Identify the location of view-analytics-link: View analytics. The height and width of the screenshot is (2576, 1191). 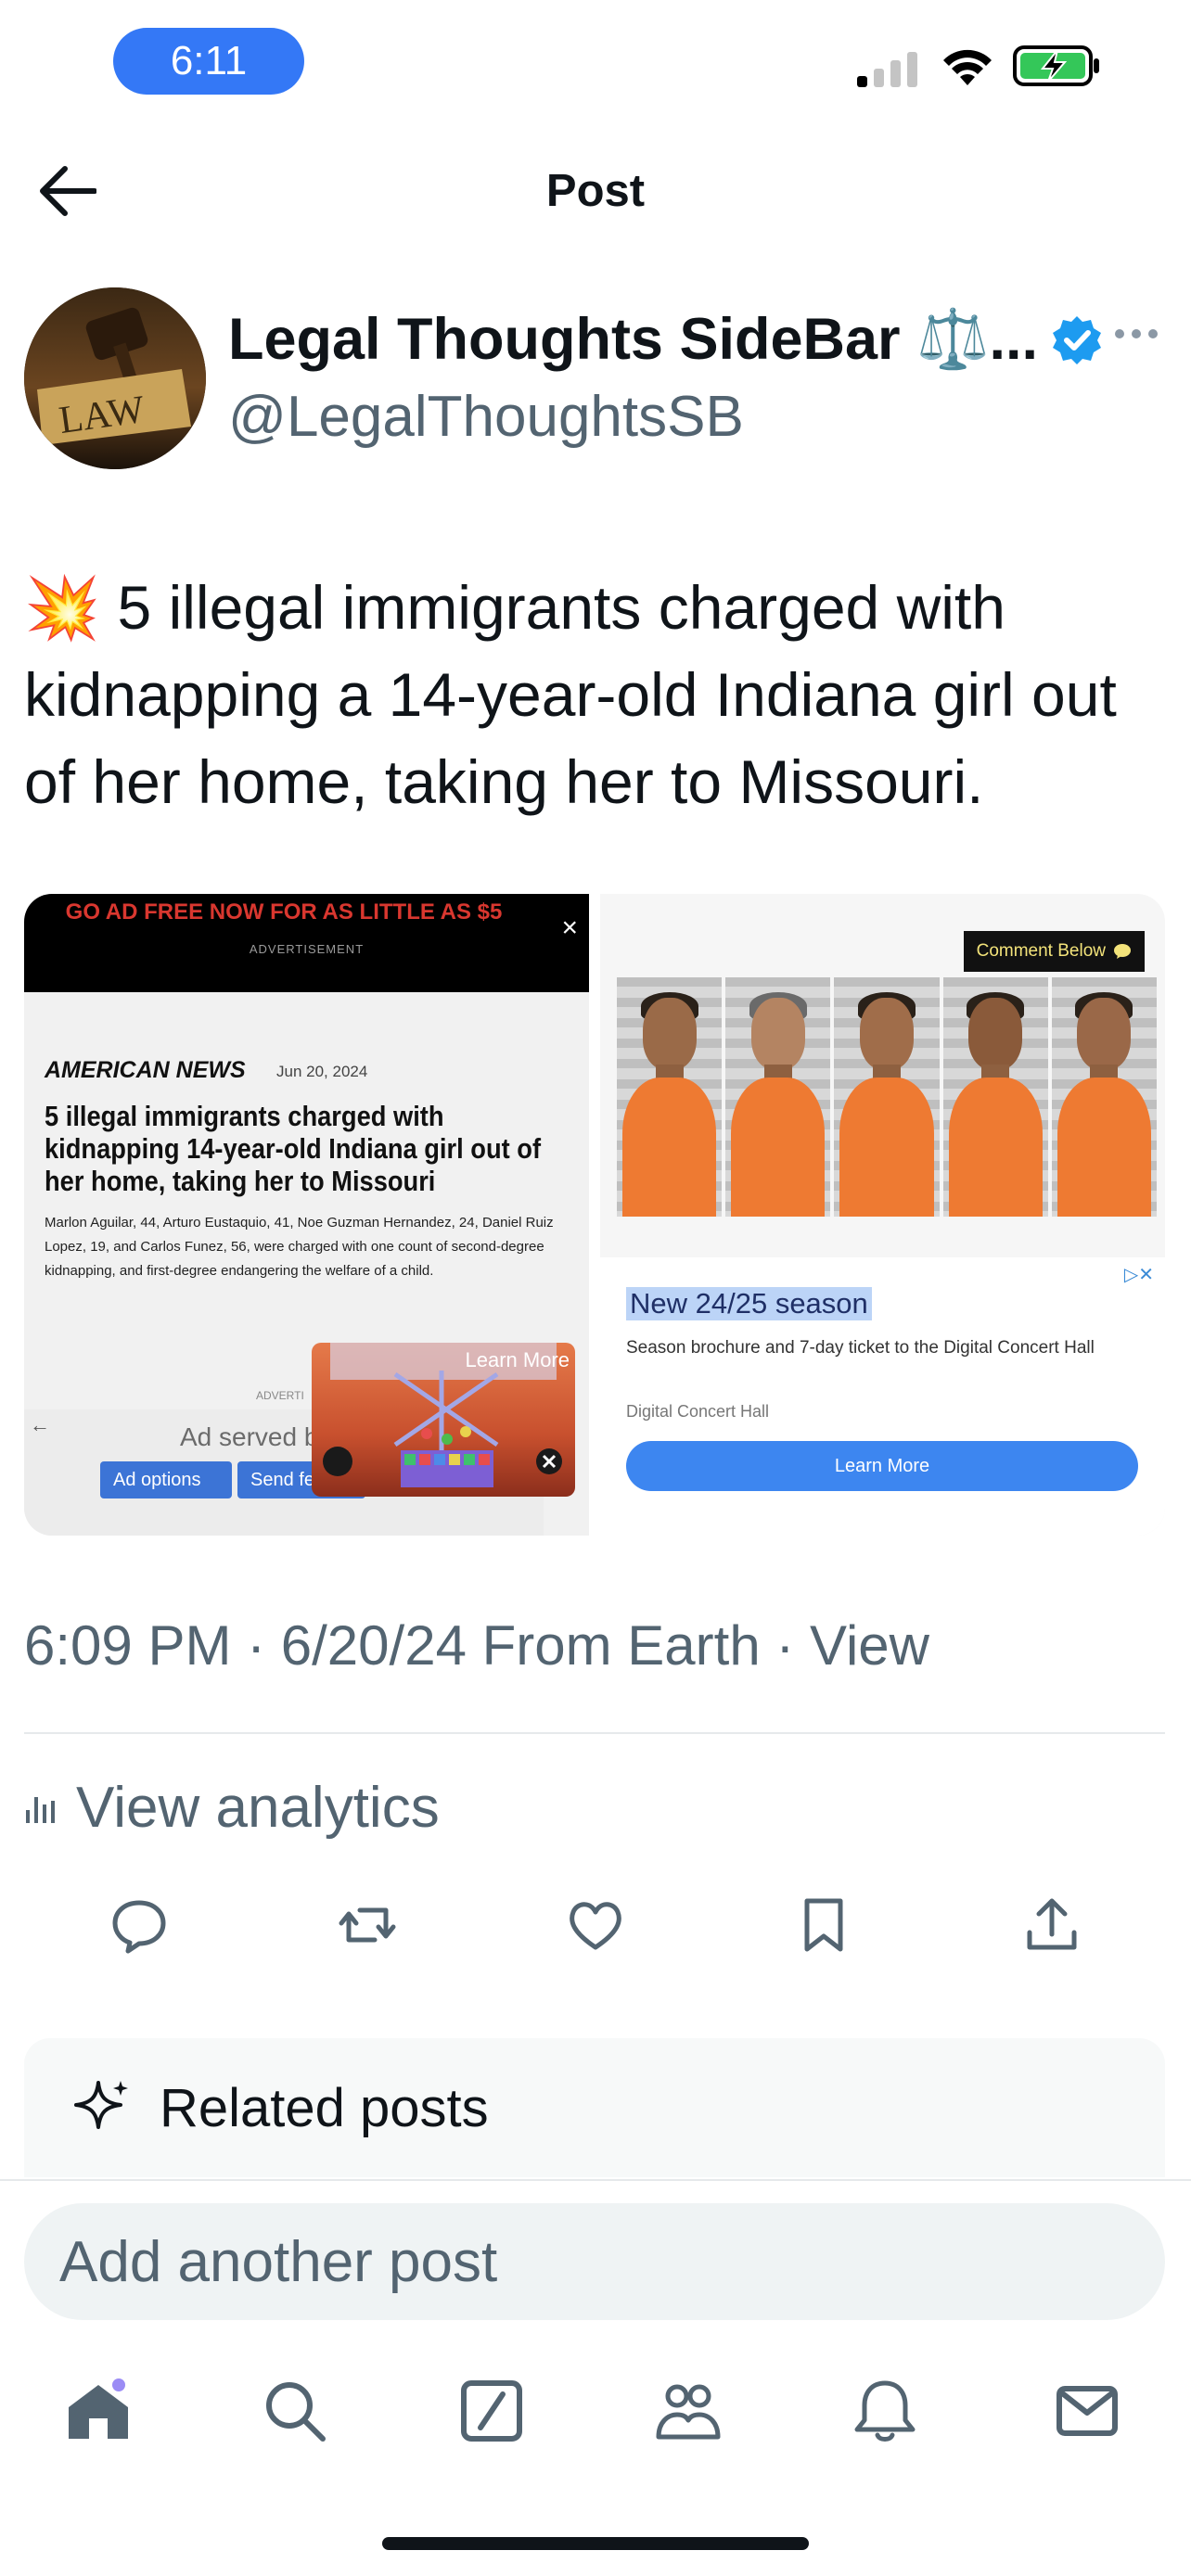
(232, 1808).